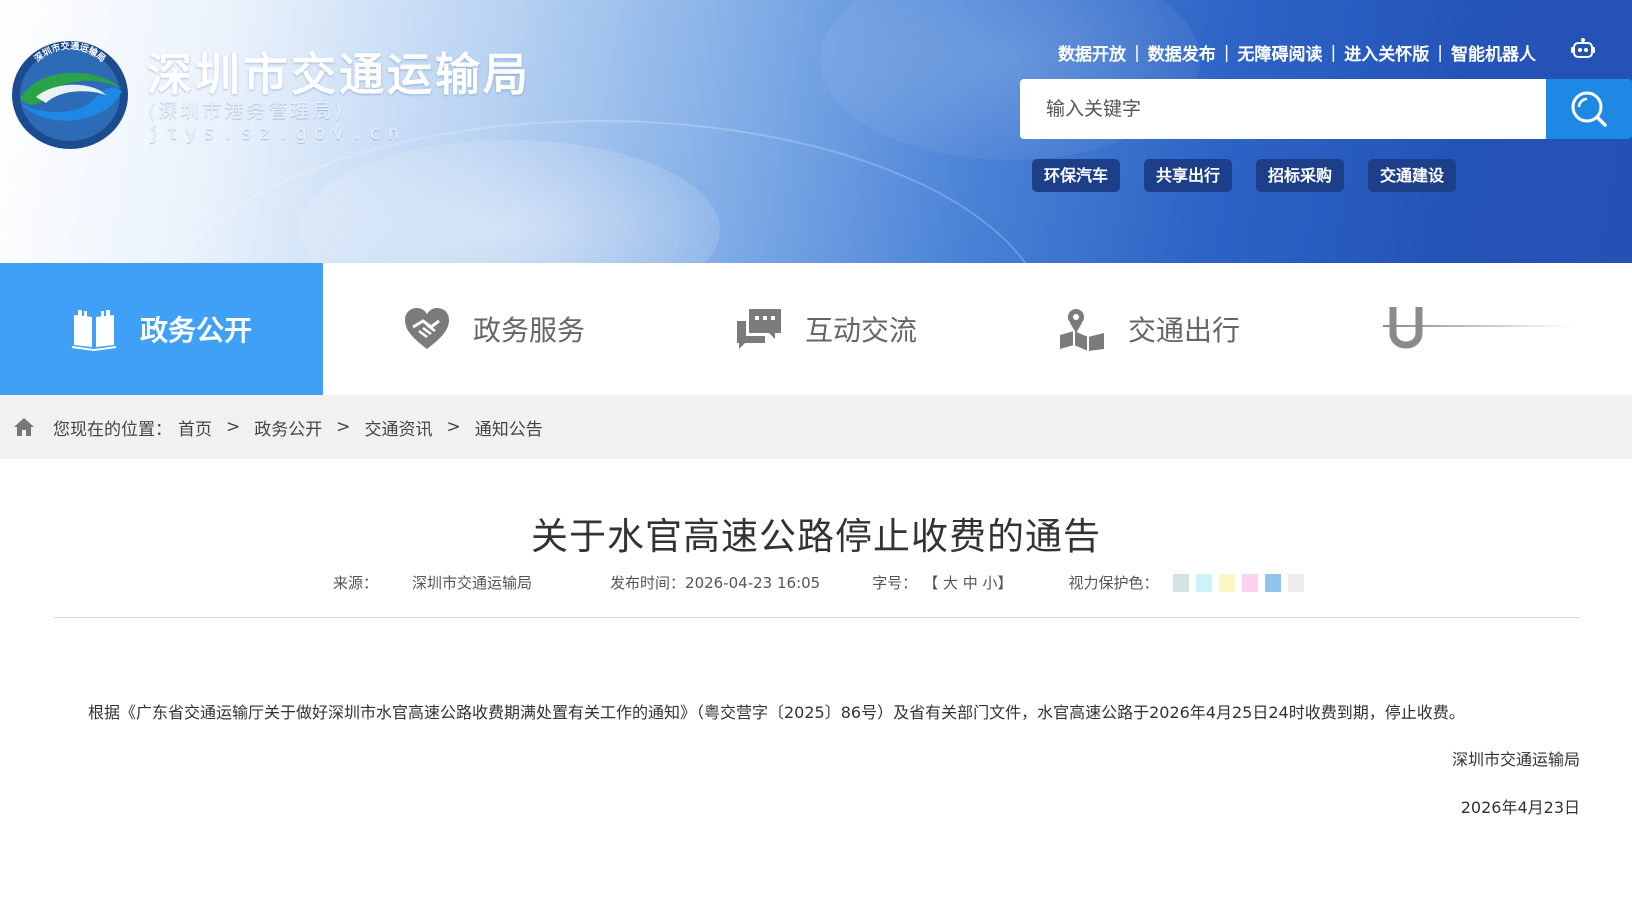 This screenshot has width=1632, height=906. I want to click on top-links: 数据开放 | 数据发布 | 无障碍阅读 | 进入关怀版 | 智能机器人, so click(1297, 53).